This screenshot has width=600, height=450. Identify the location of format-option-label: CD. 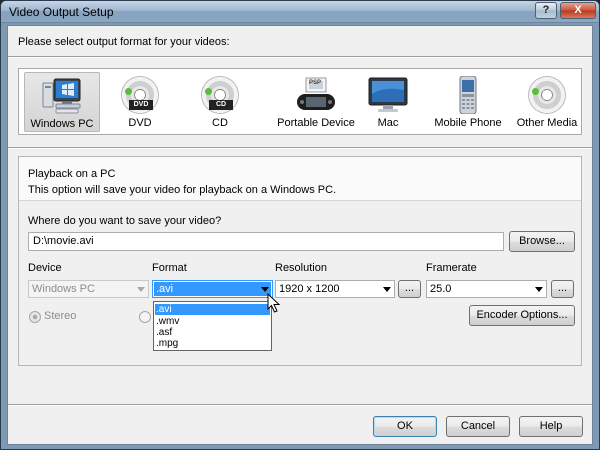
(220, 123).